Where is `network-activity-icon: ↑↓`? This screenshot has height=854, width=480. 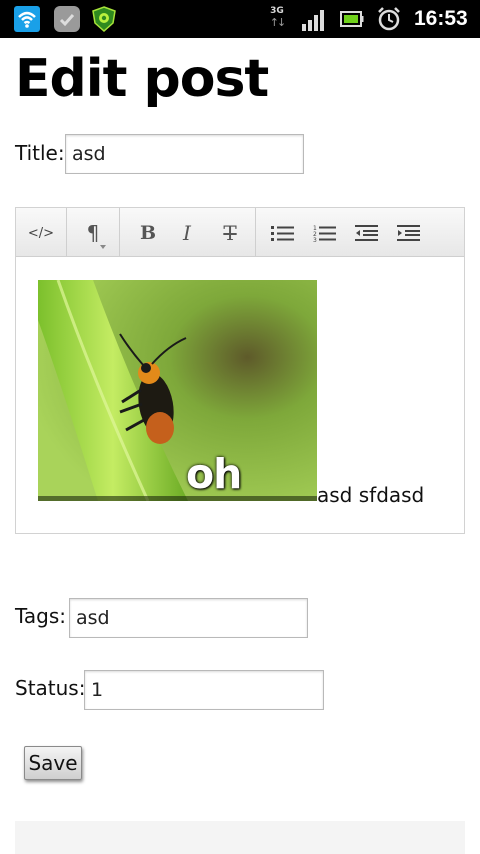 network-activity-icon: ↑↓ is located at coordinates (277, 22).